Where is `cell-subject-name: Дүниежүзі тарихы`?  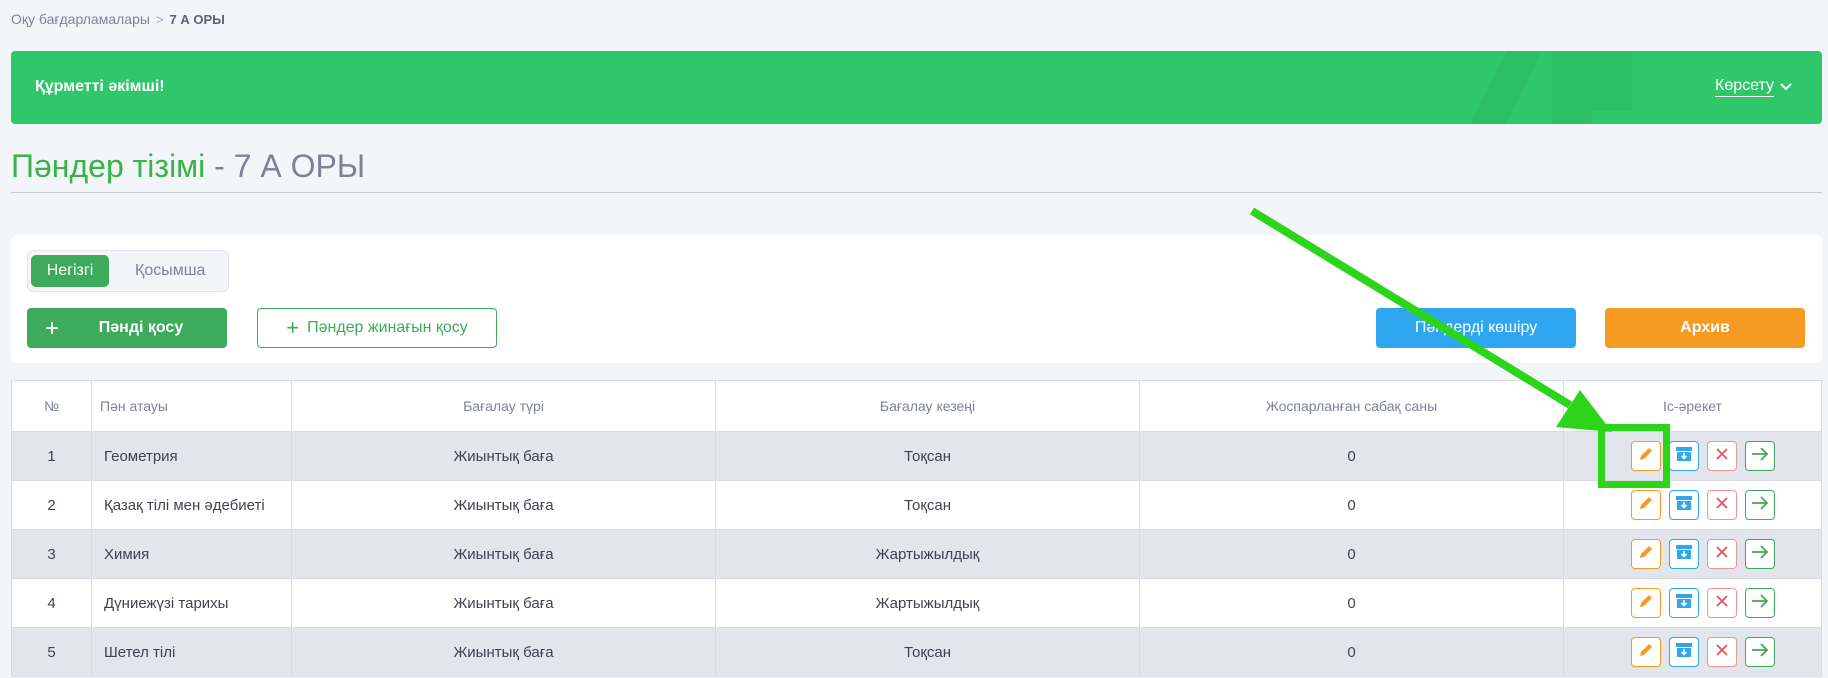
cell-subject-name: Дүниежүзі тарихы is located at coordinates (191, 603).